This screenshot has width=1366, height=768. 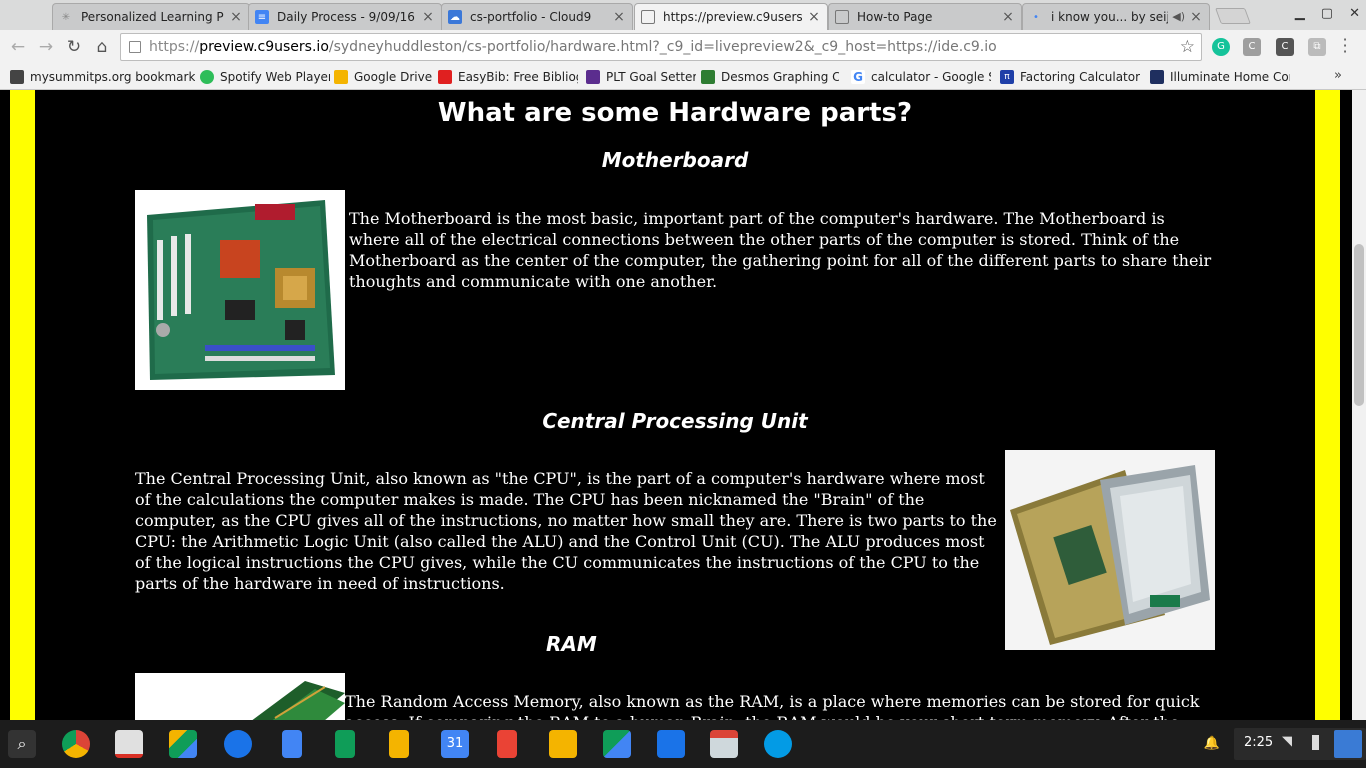 What do you see at coordinates (151, 16) in the screenshot?
I see `tab-personalized-learning: ✳ Personalized Learning P ×` at bounding box center [151, 16].